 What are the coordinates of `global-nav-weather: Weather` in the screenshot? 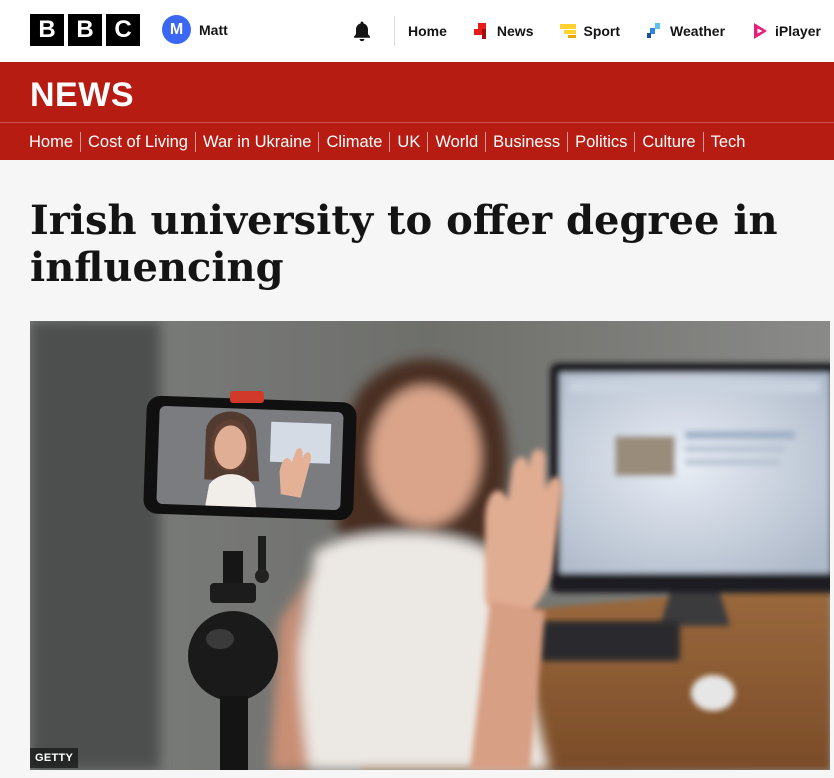 It's located at (685, 31).